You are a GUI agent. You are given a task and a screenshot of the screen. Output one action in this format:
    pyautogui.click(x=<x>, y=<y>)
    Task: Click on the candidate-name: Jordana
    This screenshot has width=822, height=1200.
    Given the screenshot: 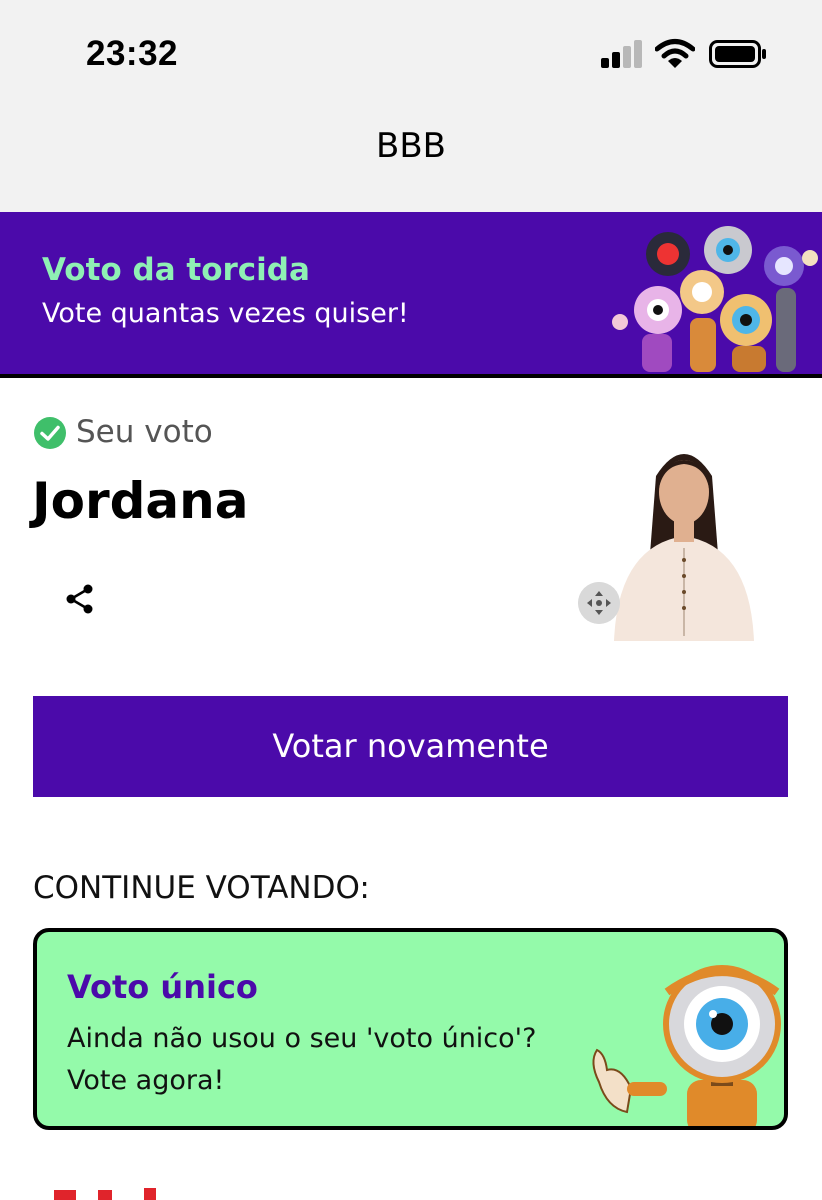 What is the action you would take?
    pyautogui.click(x=140, y=501)
    